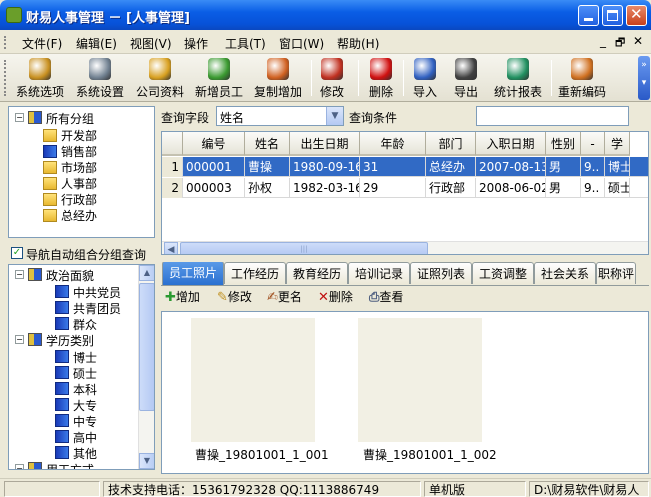 The image size is (651, 497). Describe the element at coordinates (358, 43) in the screenshot. I see `menu-help: 帮助(H)` at that location.